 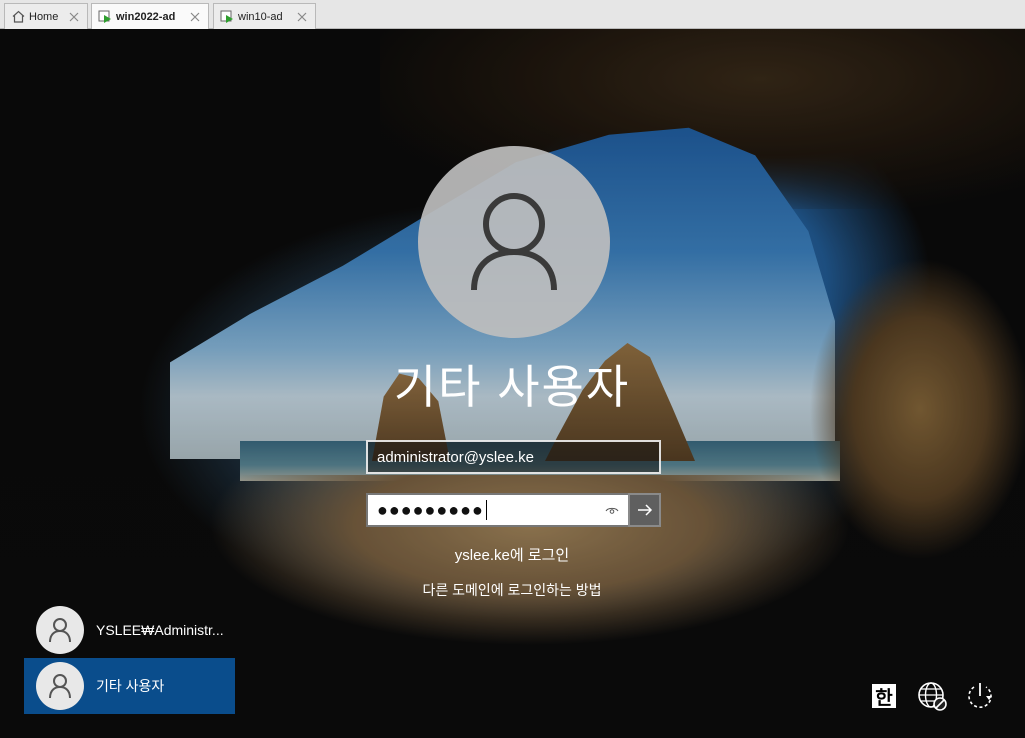 I want to click on other-domain-link: 다른 도메인에 로그인하는 방법, so click(x=512, y=590).